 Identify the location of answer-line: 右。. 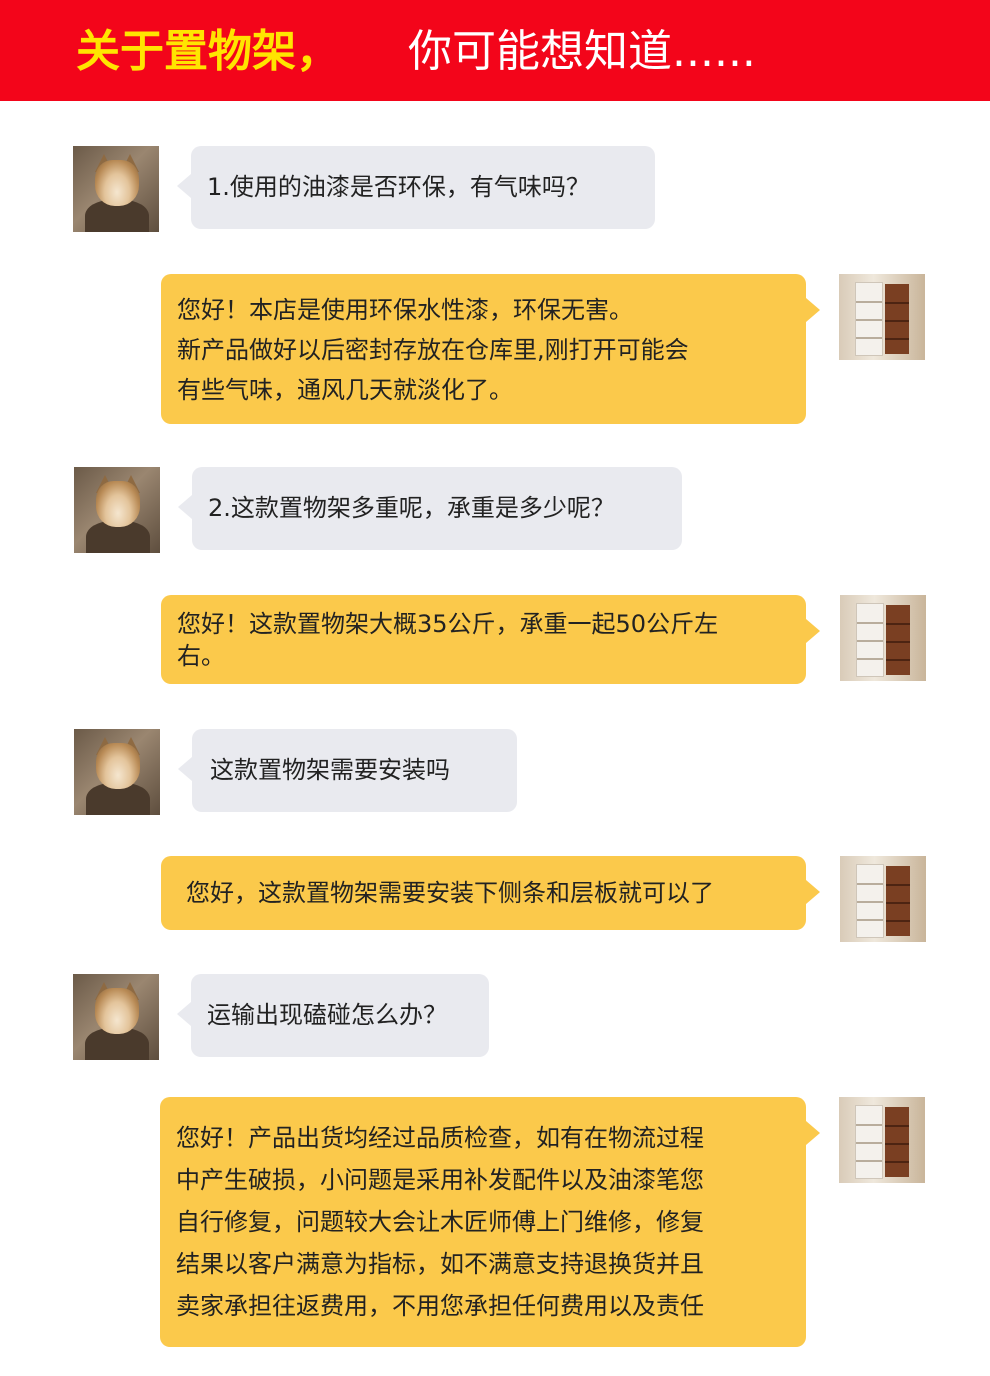
(201, 656).